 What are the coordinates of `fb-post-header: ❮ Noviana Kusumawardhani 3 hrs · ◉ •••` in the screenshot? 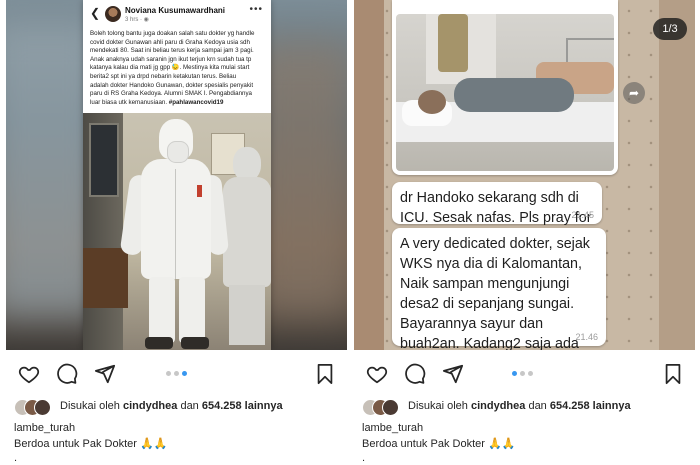 It's located at (177, 13).